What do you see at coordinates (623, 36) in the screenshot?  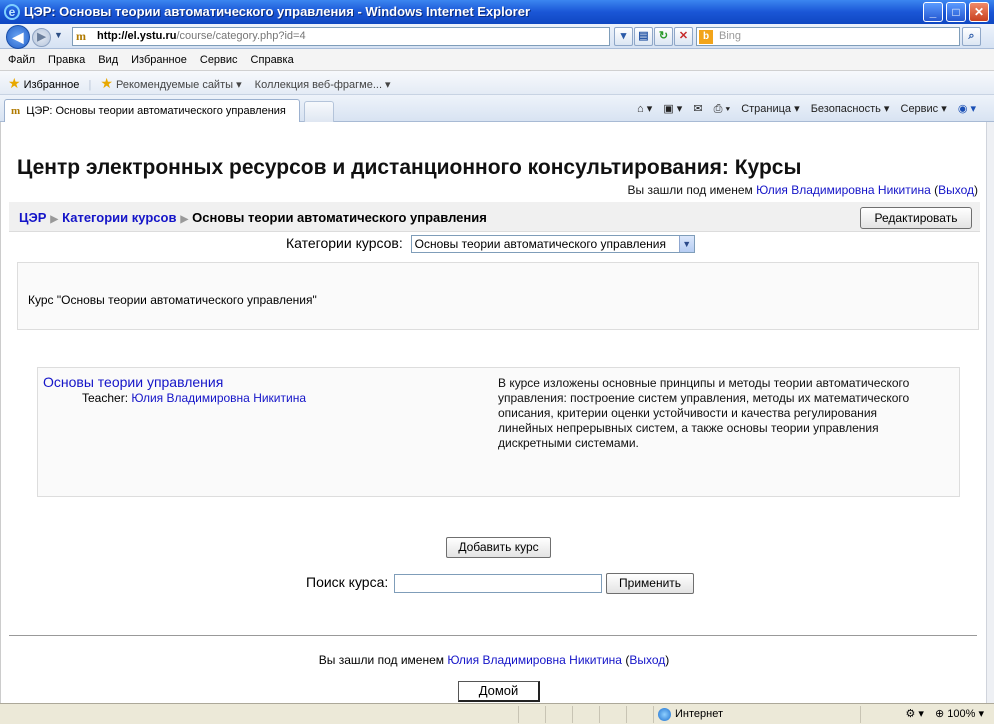 I see `url-dropdown-button: ▾` at bounding box center [623, 36].